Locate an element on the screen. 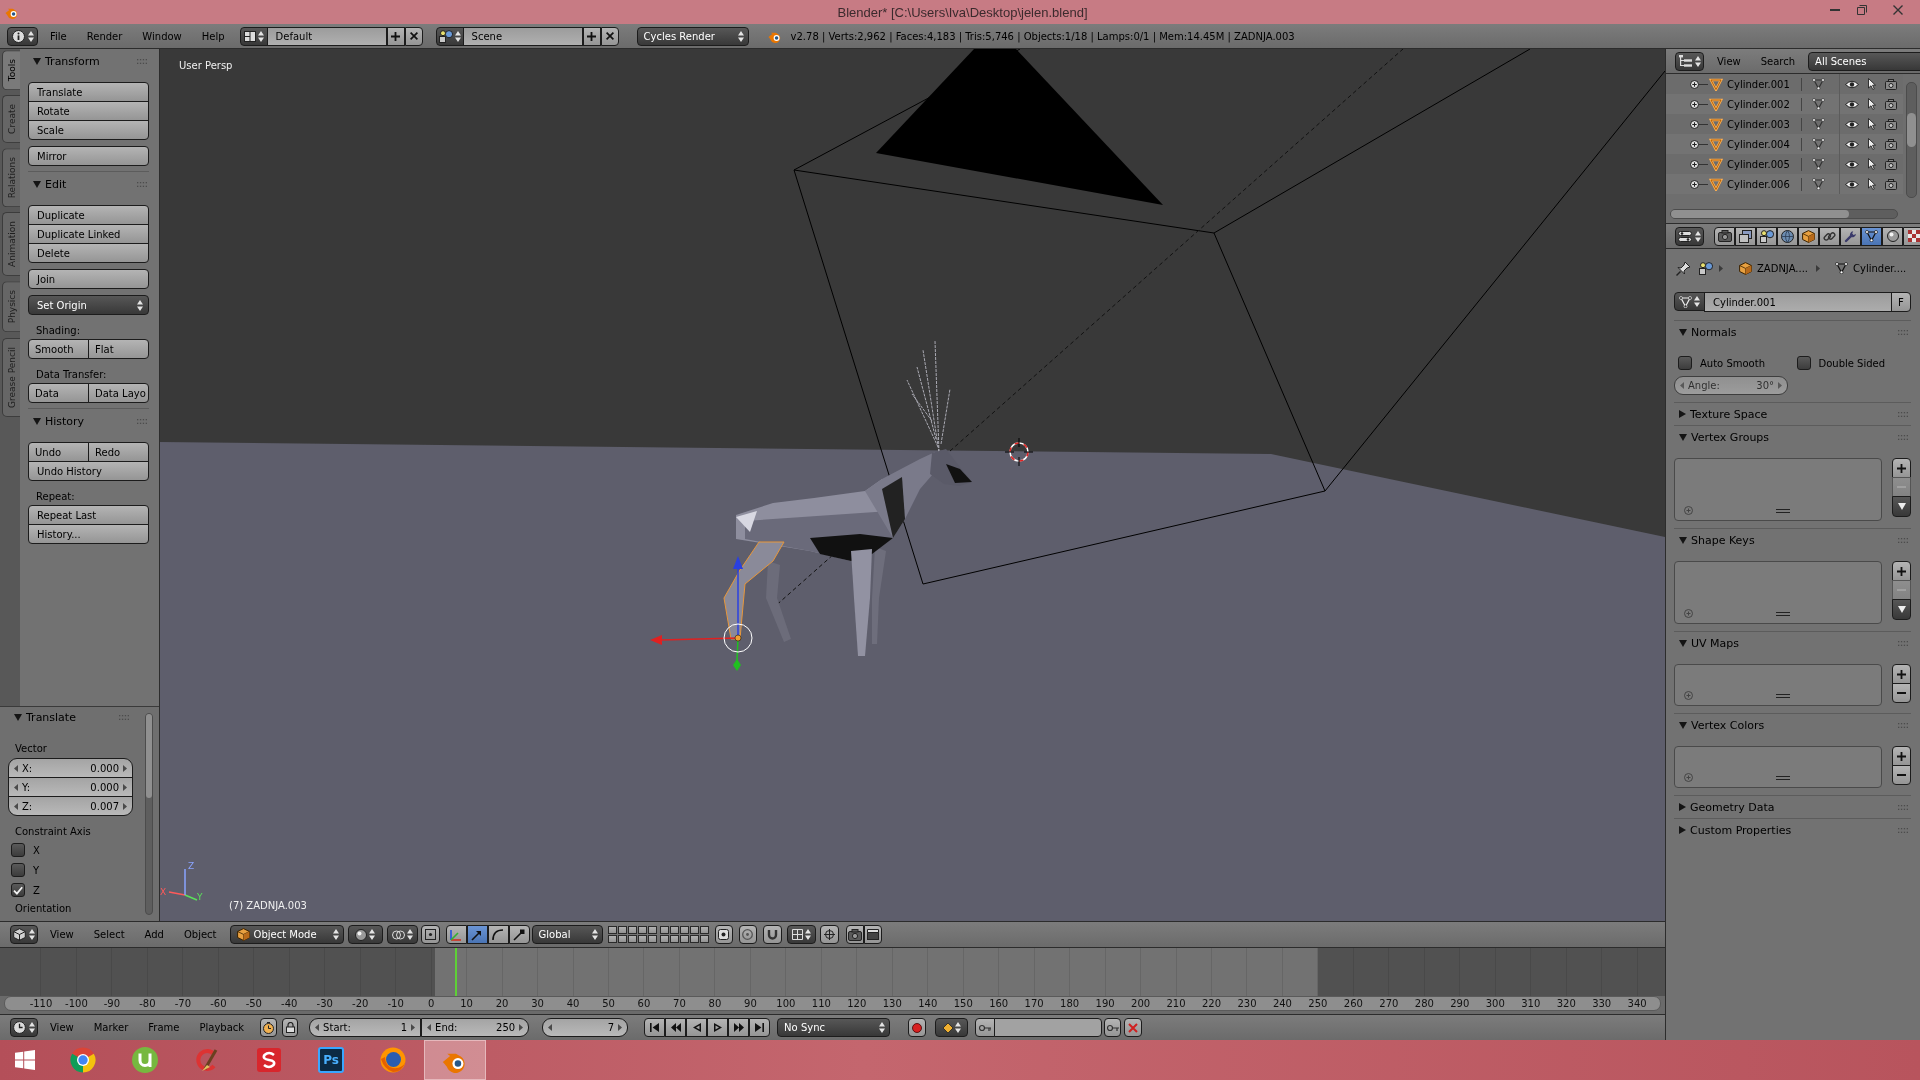 The image size is (1920, 1080). dropdown: Set Origin is located at coordinates (88, 305).